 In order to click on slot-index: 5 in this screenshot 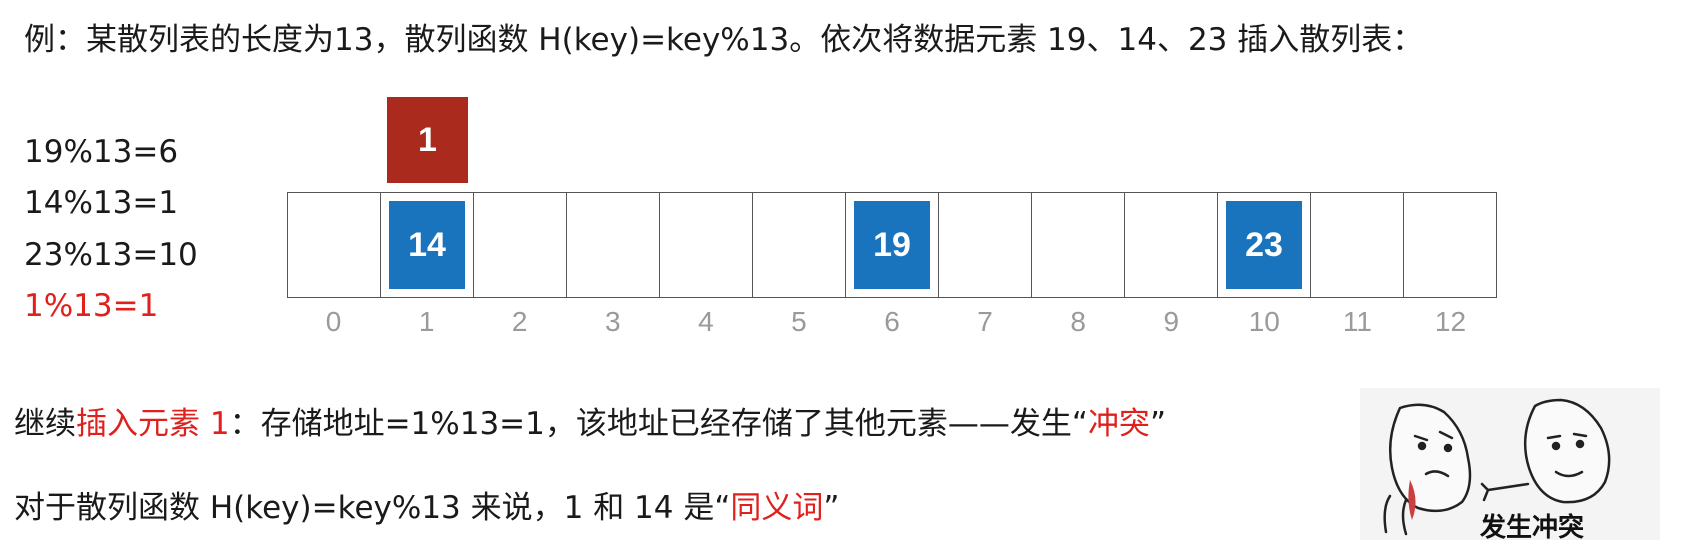, I will do `click(799, 321)`.